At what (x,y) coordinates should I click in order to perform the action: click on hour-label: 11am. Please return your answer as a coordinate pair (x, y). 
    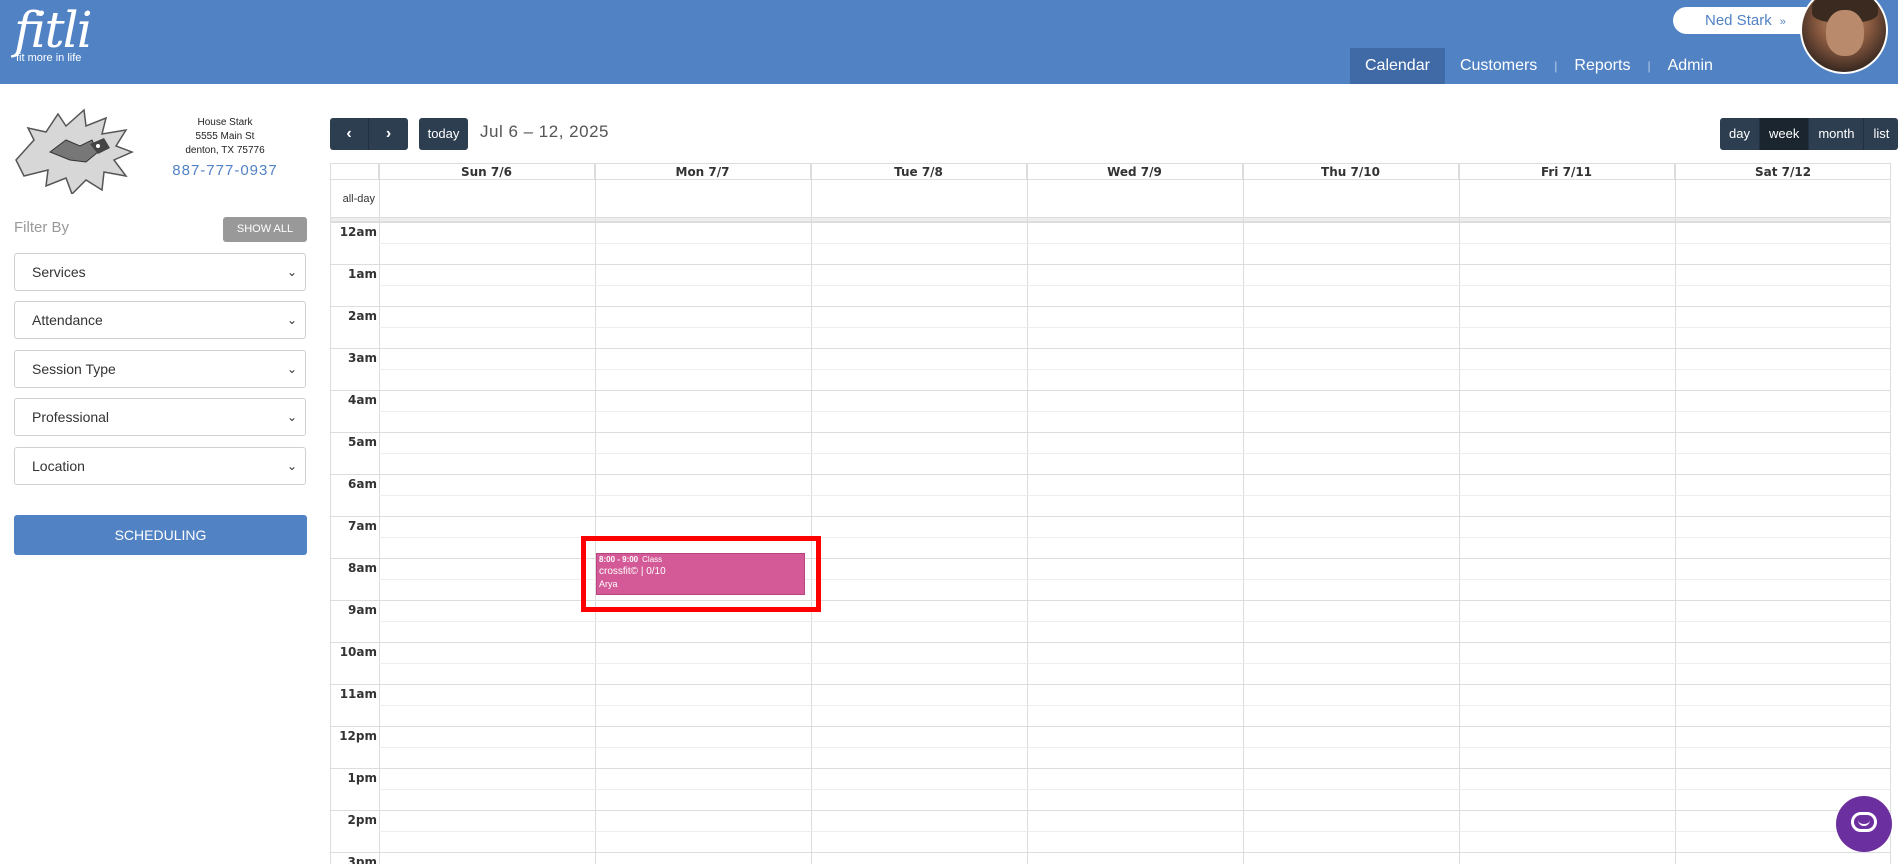
    Looking at the image, I should click on (358, 694).